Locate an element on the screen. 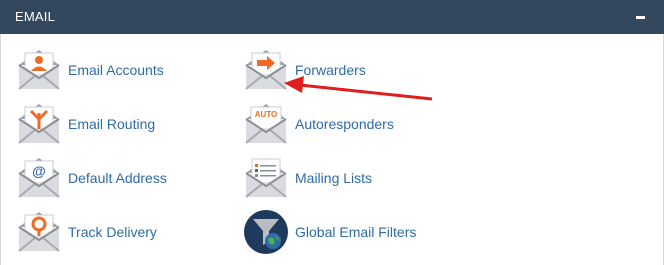  item-label: Email Routing is located at coordinates (112, 124).